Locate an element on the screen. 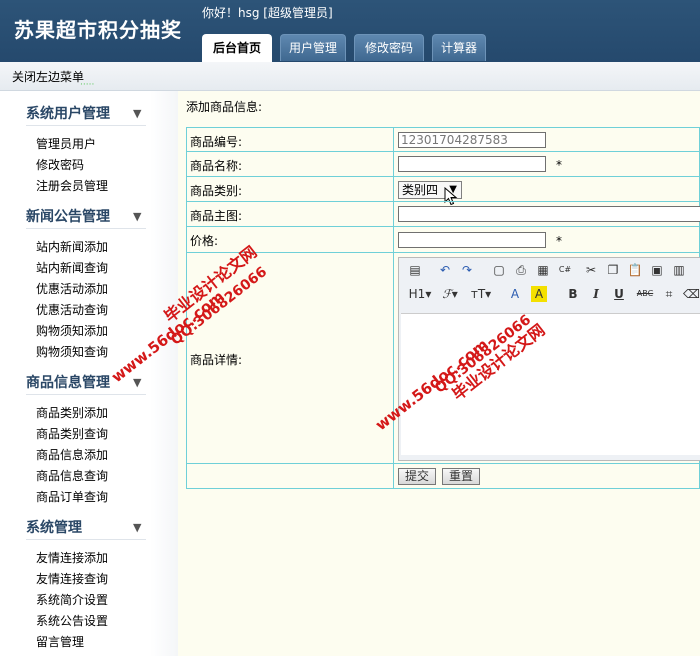 The image size is (700, 656). paste-text-icon: ▣ is located at coordinates (657, 270).